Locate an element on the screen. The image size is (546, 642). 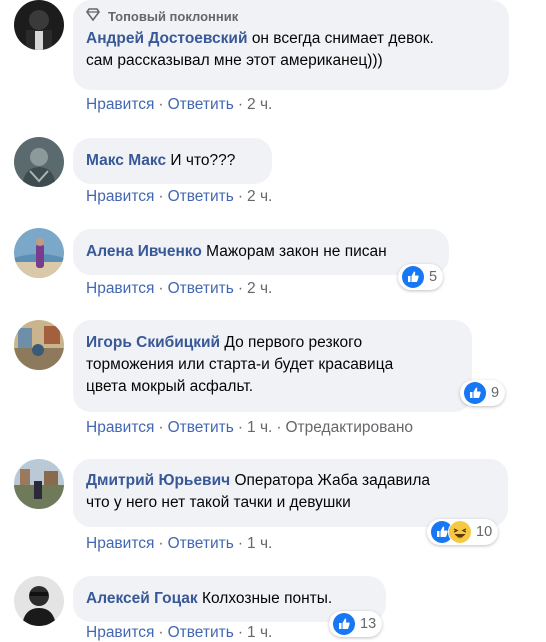
reaction-count: 9 is located at coordinates (495, 393).